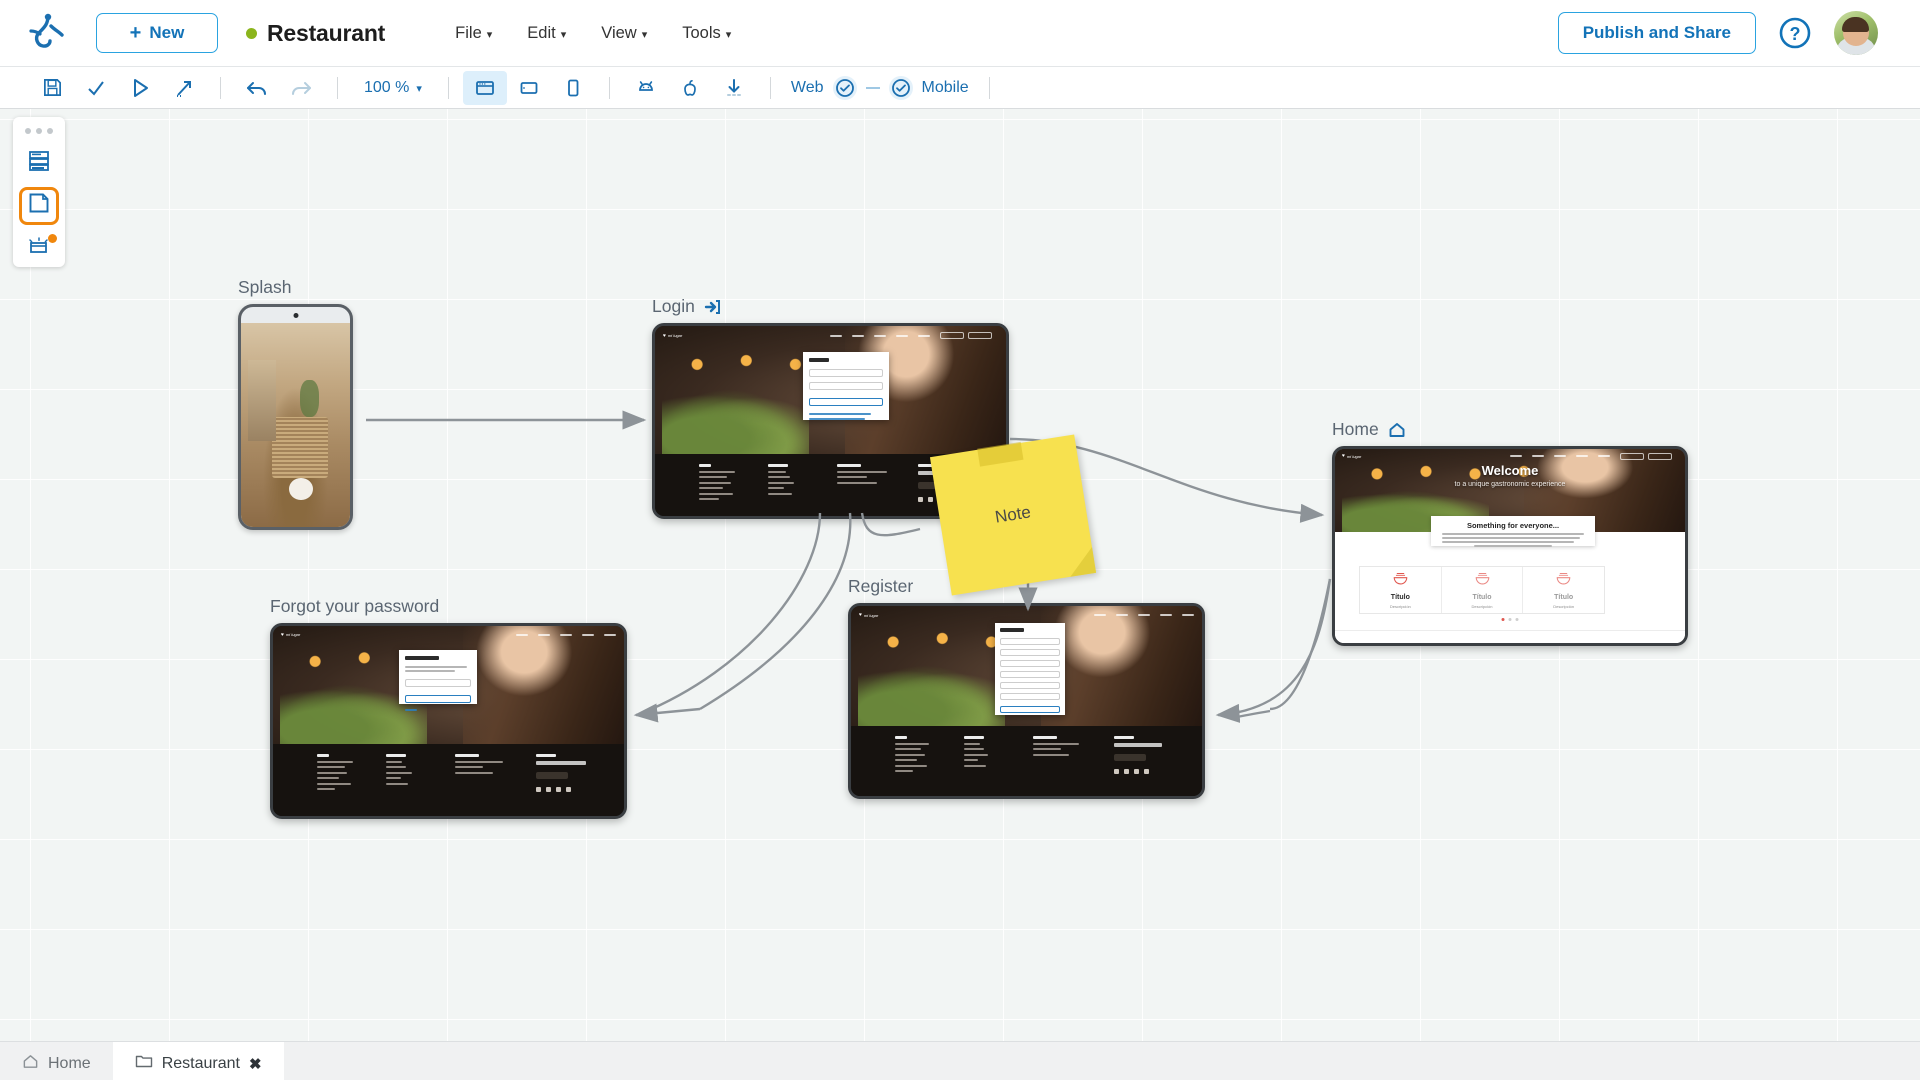 Image resolution: width=1920 pixels, height=1080 pixels. I want to click on toggle-link, so click(872, 87).